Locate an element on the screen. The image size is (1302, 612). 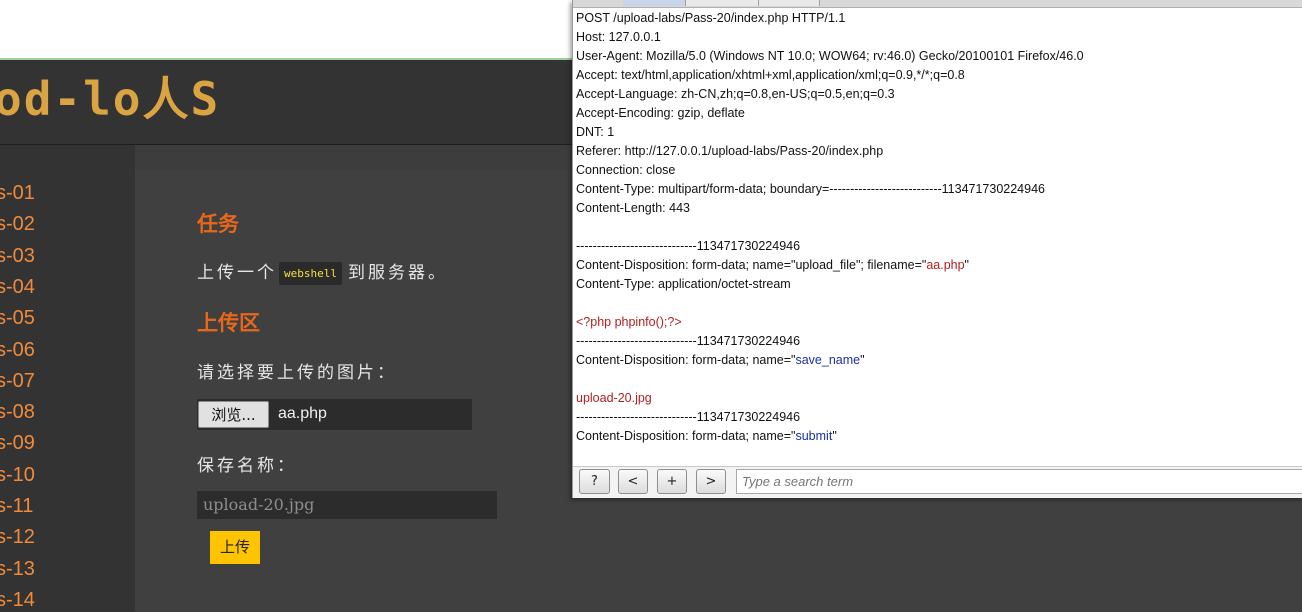
sidebar-item: s-06 is located at coordinates (17, 350).